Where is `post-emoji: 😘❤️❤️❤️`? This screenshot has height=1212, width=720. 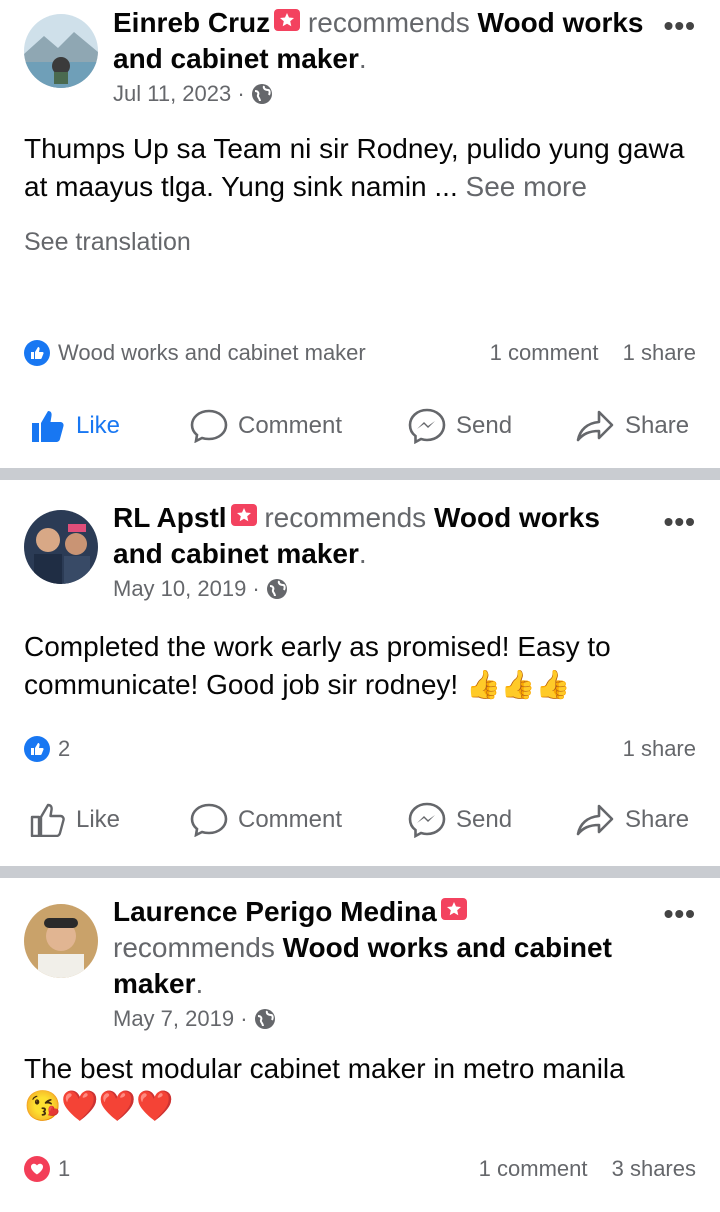 post-emoji: 😘❤️❤️❤️ is located at coordinates (99, 1106).